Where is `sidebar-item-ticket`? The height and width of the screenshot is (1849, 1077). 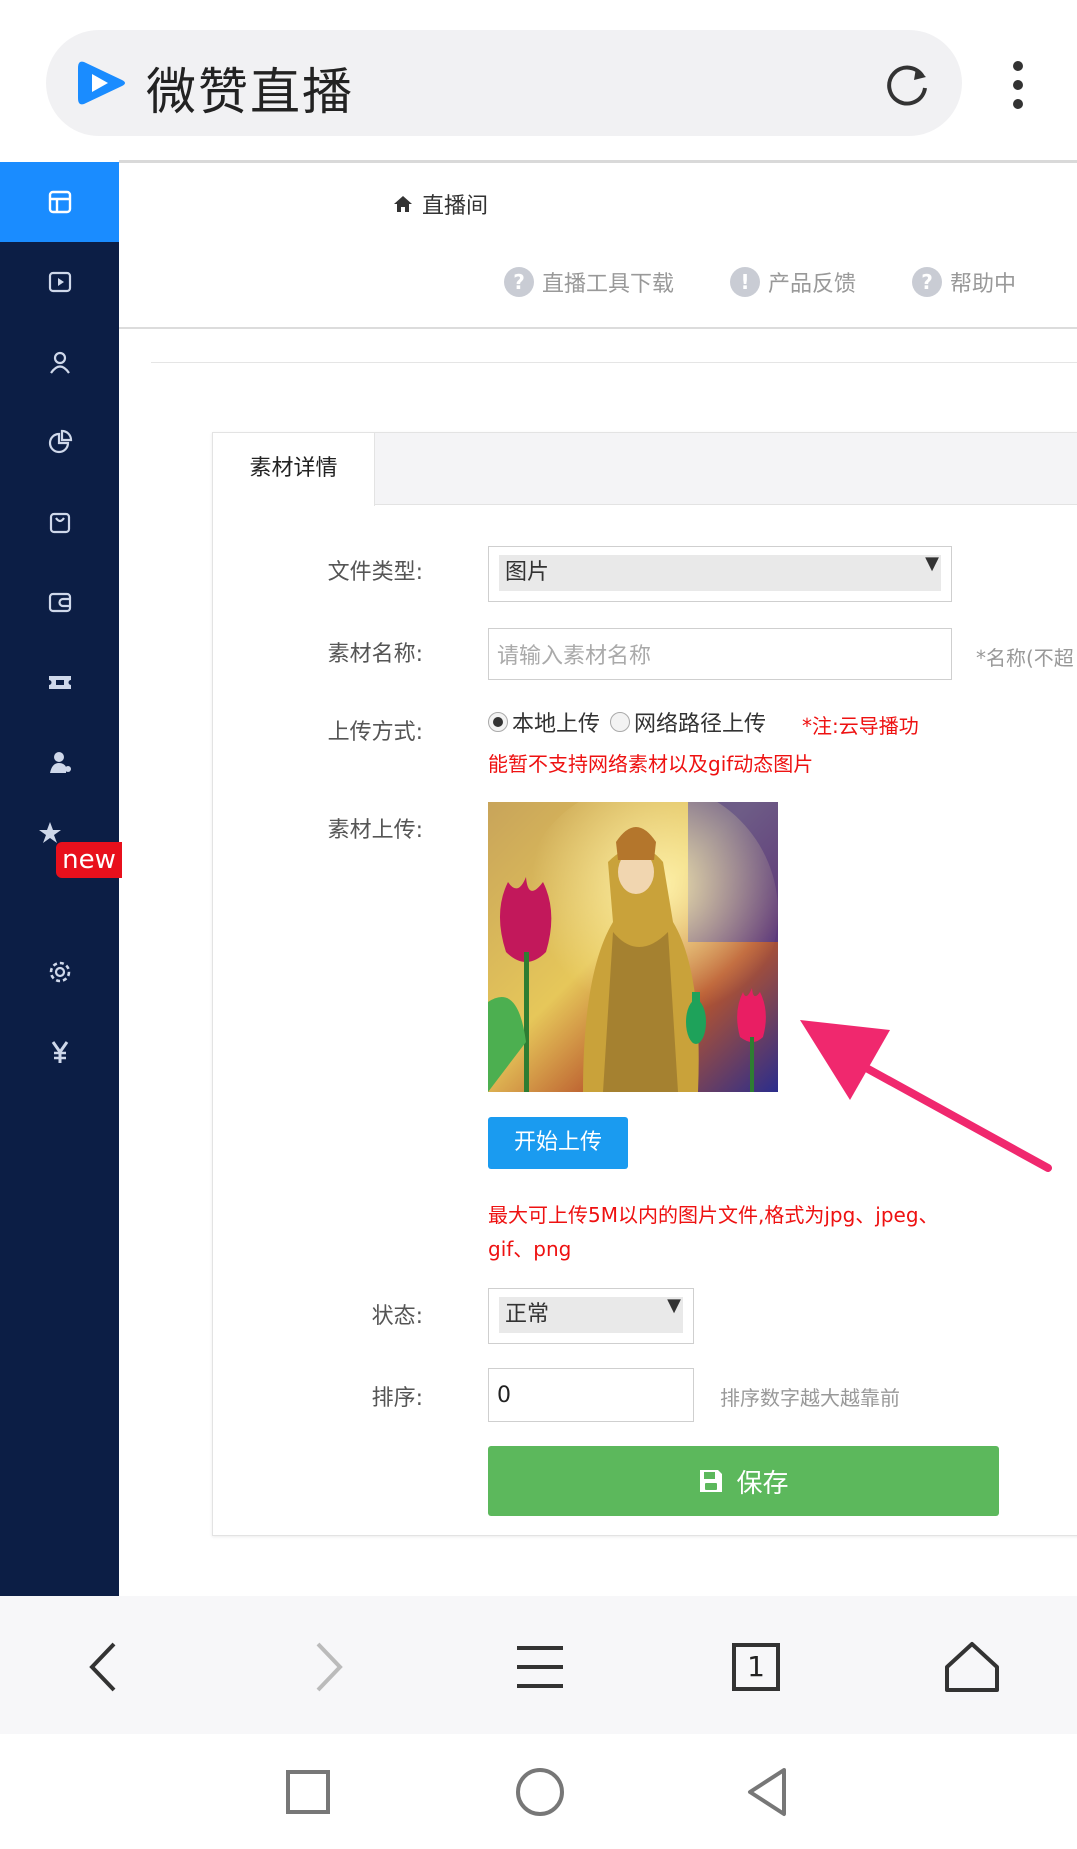
sidebar-item-ticket is located at coordinates (59, 682).